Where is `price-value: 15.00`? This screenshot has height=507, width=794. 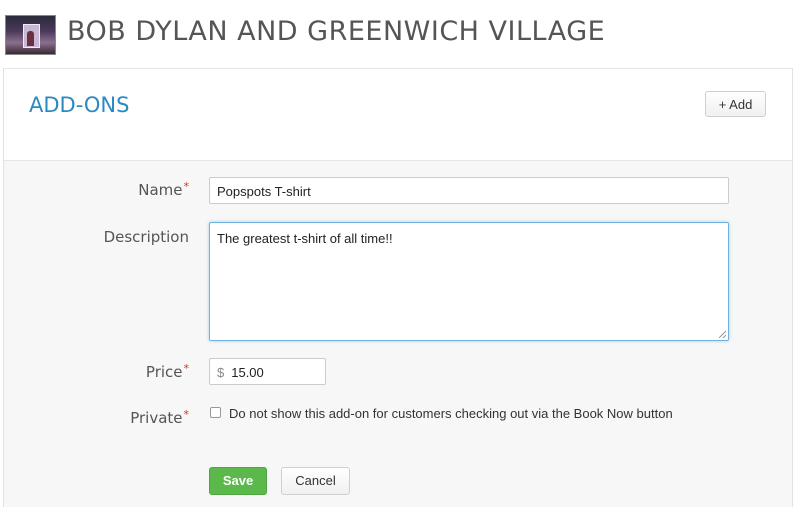
price-value: 15.00 is located at coordinates (247, 372).